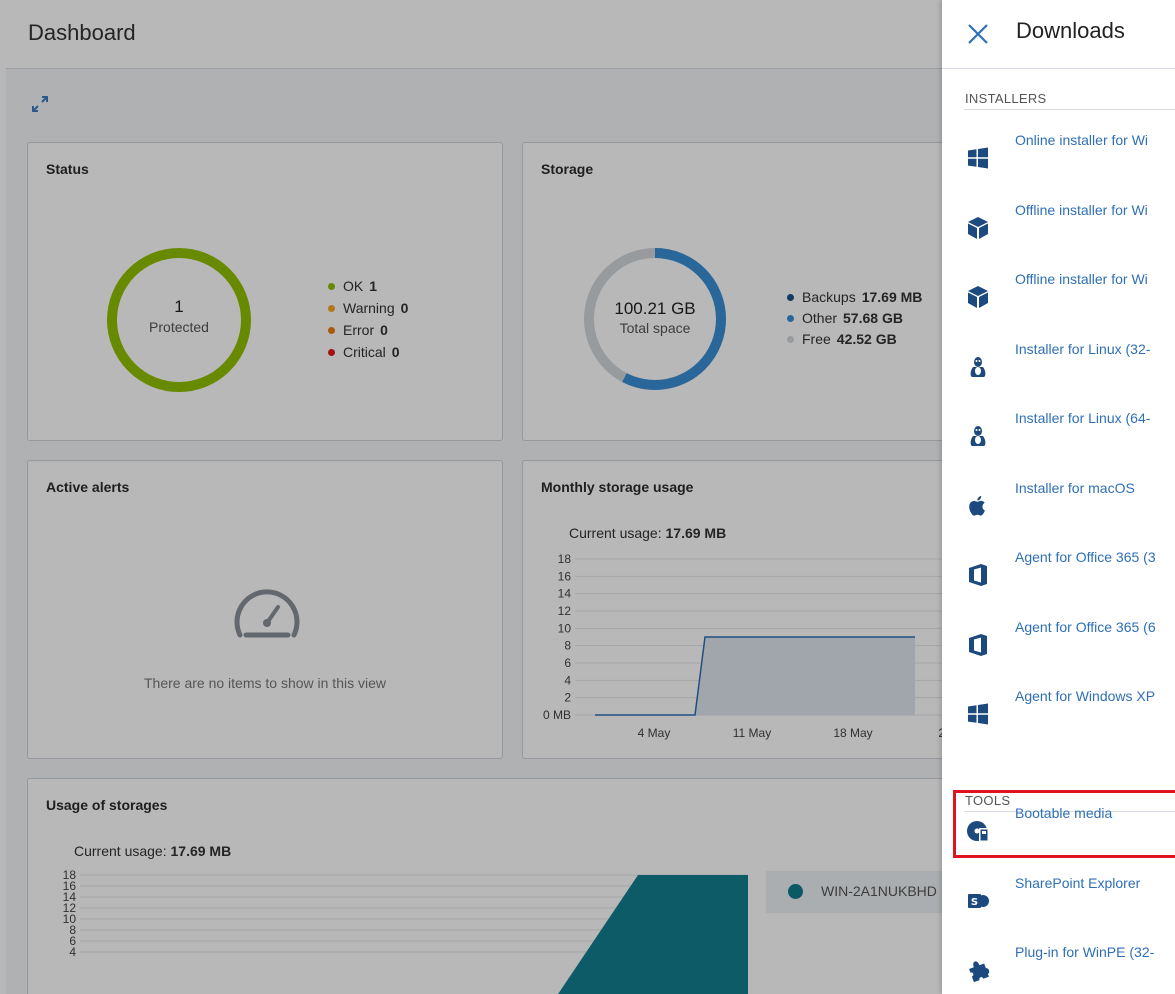  What do you see at coordinates (1058, 574) in the screenshot?
I see `download-item: Agent for Office 365 (3` at bounding box center [1058, 574].